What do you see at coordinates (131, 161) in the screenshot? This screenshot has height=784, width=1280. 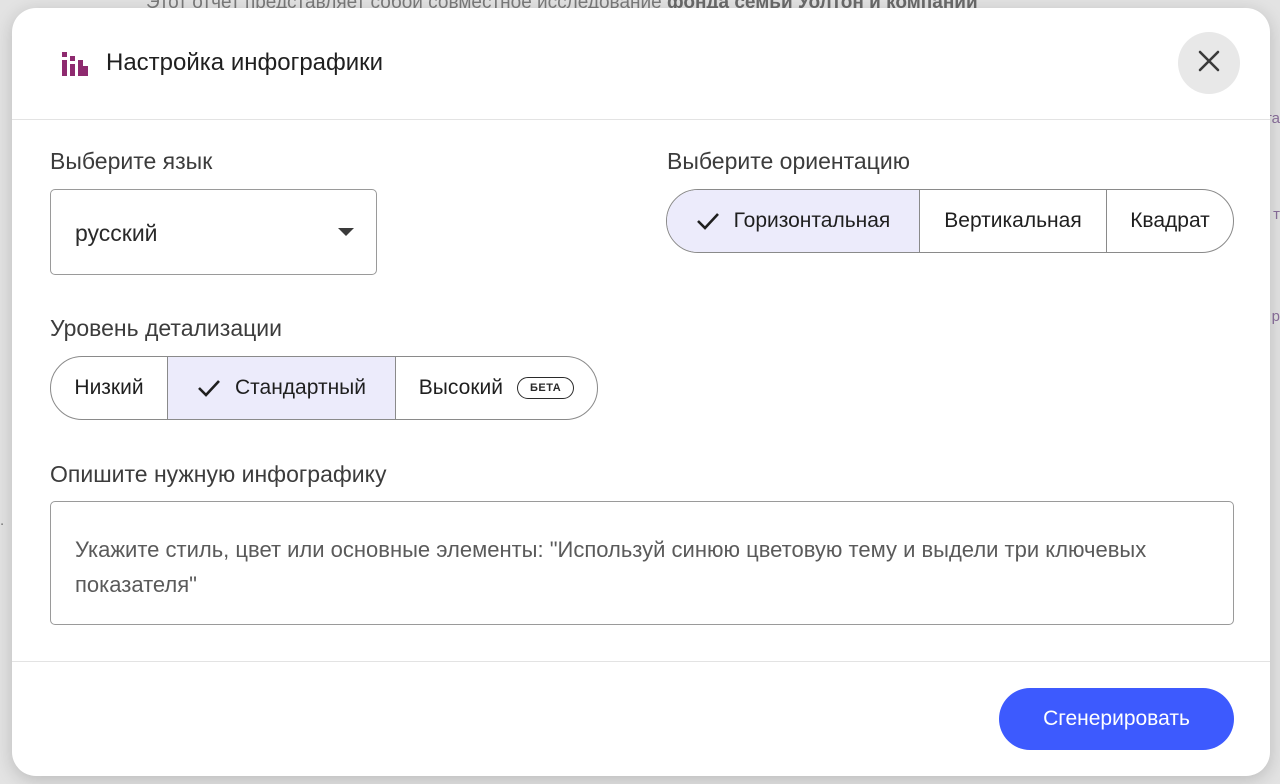 I see `language-label: Выберите язык` at bounding box center [131, 161].